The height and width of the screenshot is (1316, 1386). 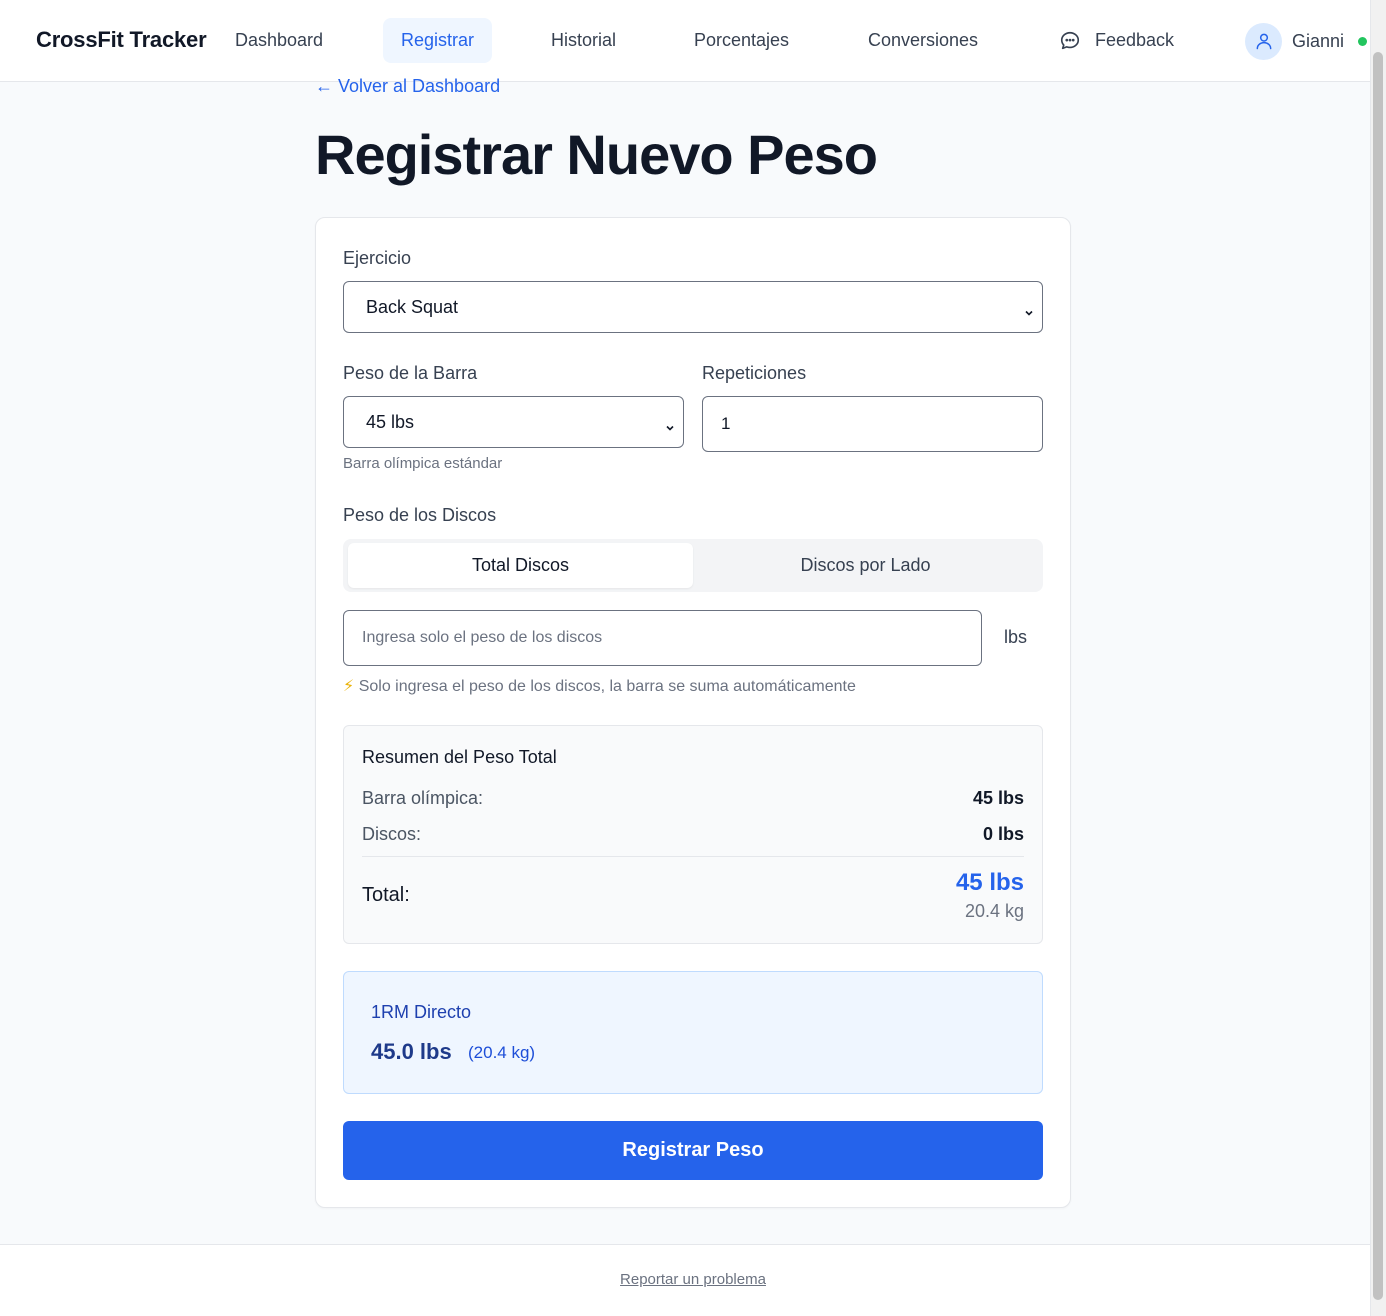 What do you see at coordinates (392, 834) in the screenshot?
I see `summary-plates-label: Discos:` at bounding box center [392, 834].